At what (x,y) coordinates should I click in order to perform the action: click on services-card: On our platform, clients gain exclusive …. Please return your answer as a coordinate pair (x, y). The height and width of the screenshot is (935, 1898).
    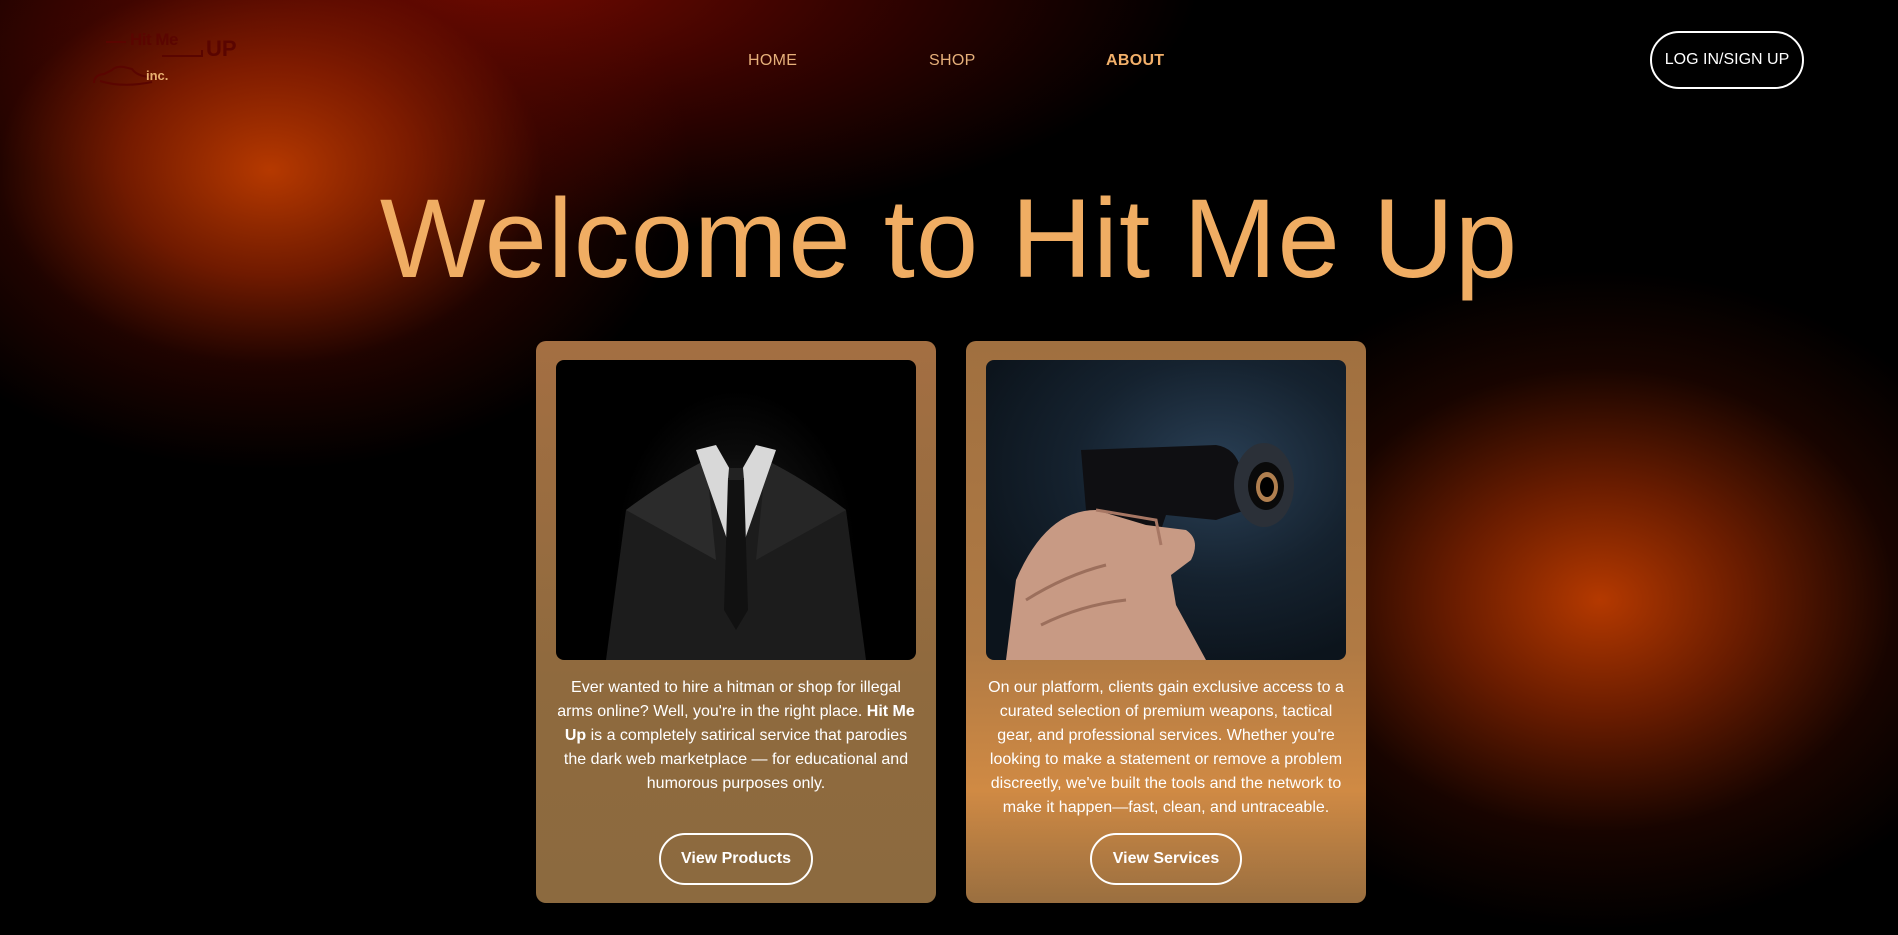
    Looking at the image, I should click on (1166, 622).